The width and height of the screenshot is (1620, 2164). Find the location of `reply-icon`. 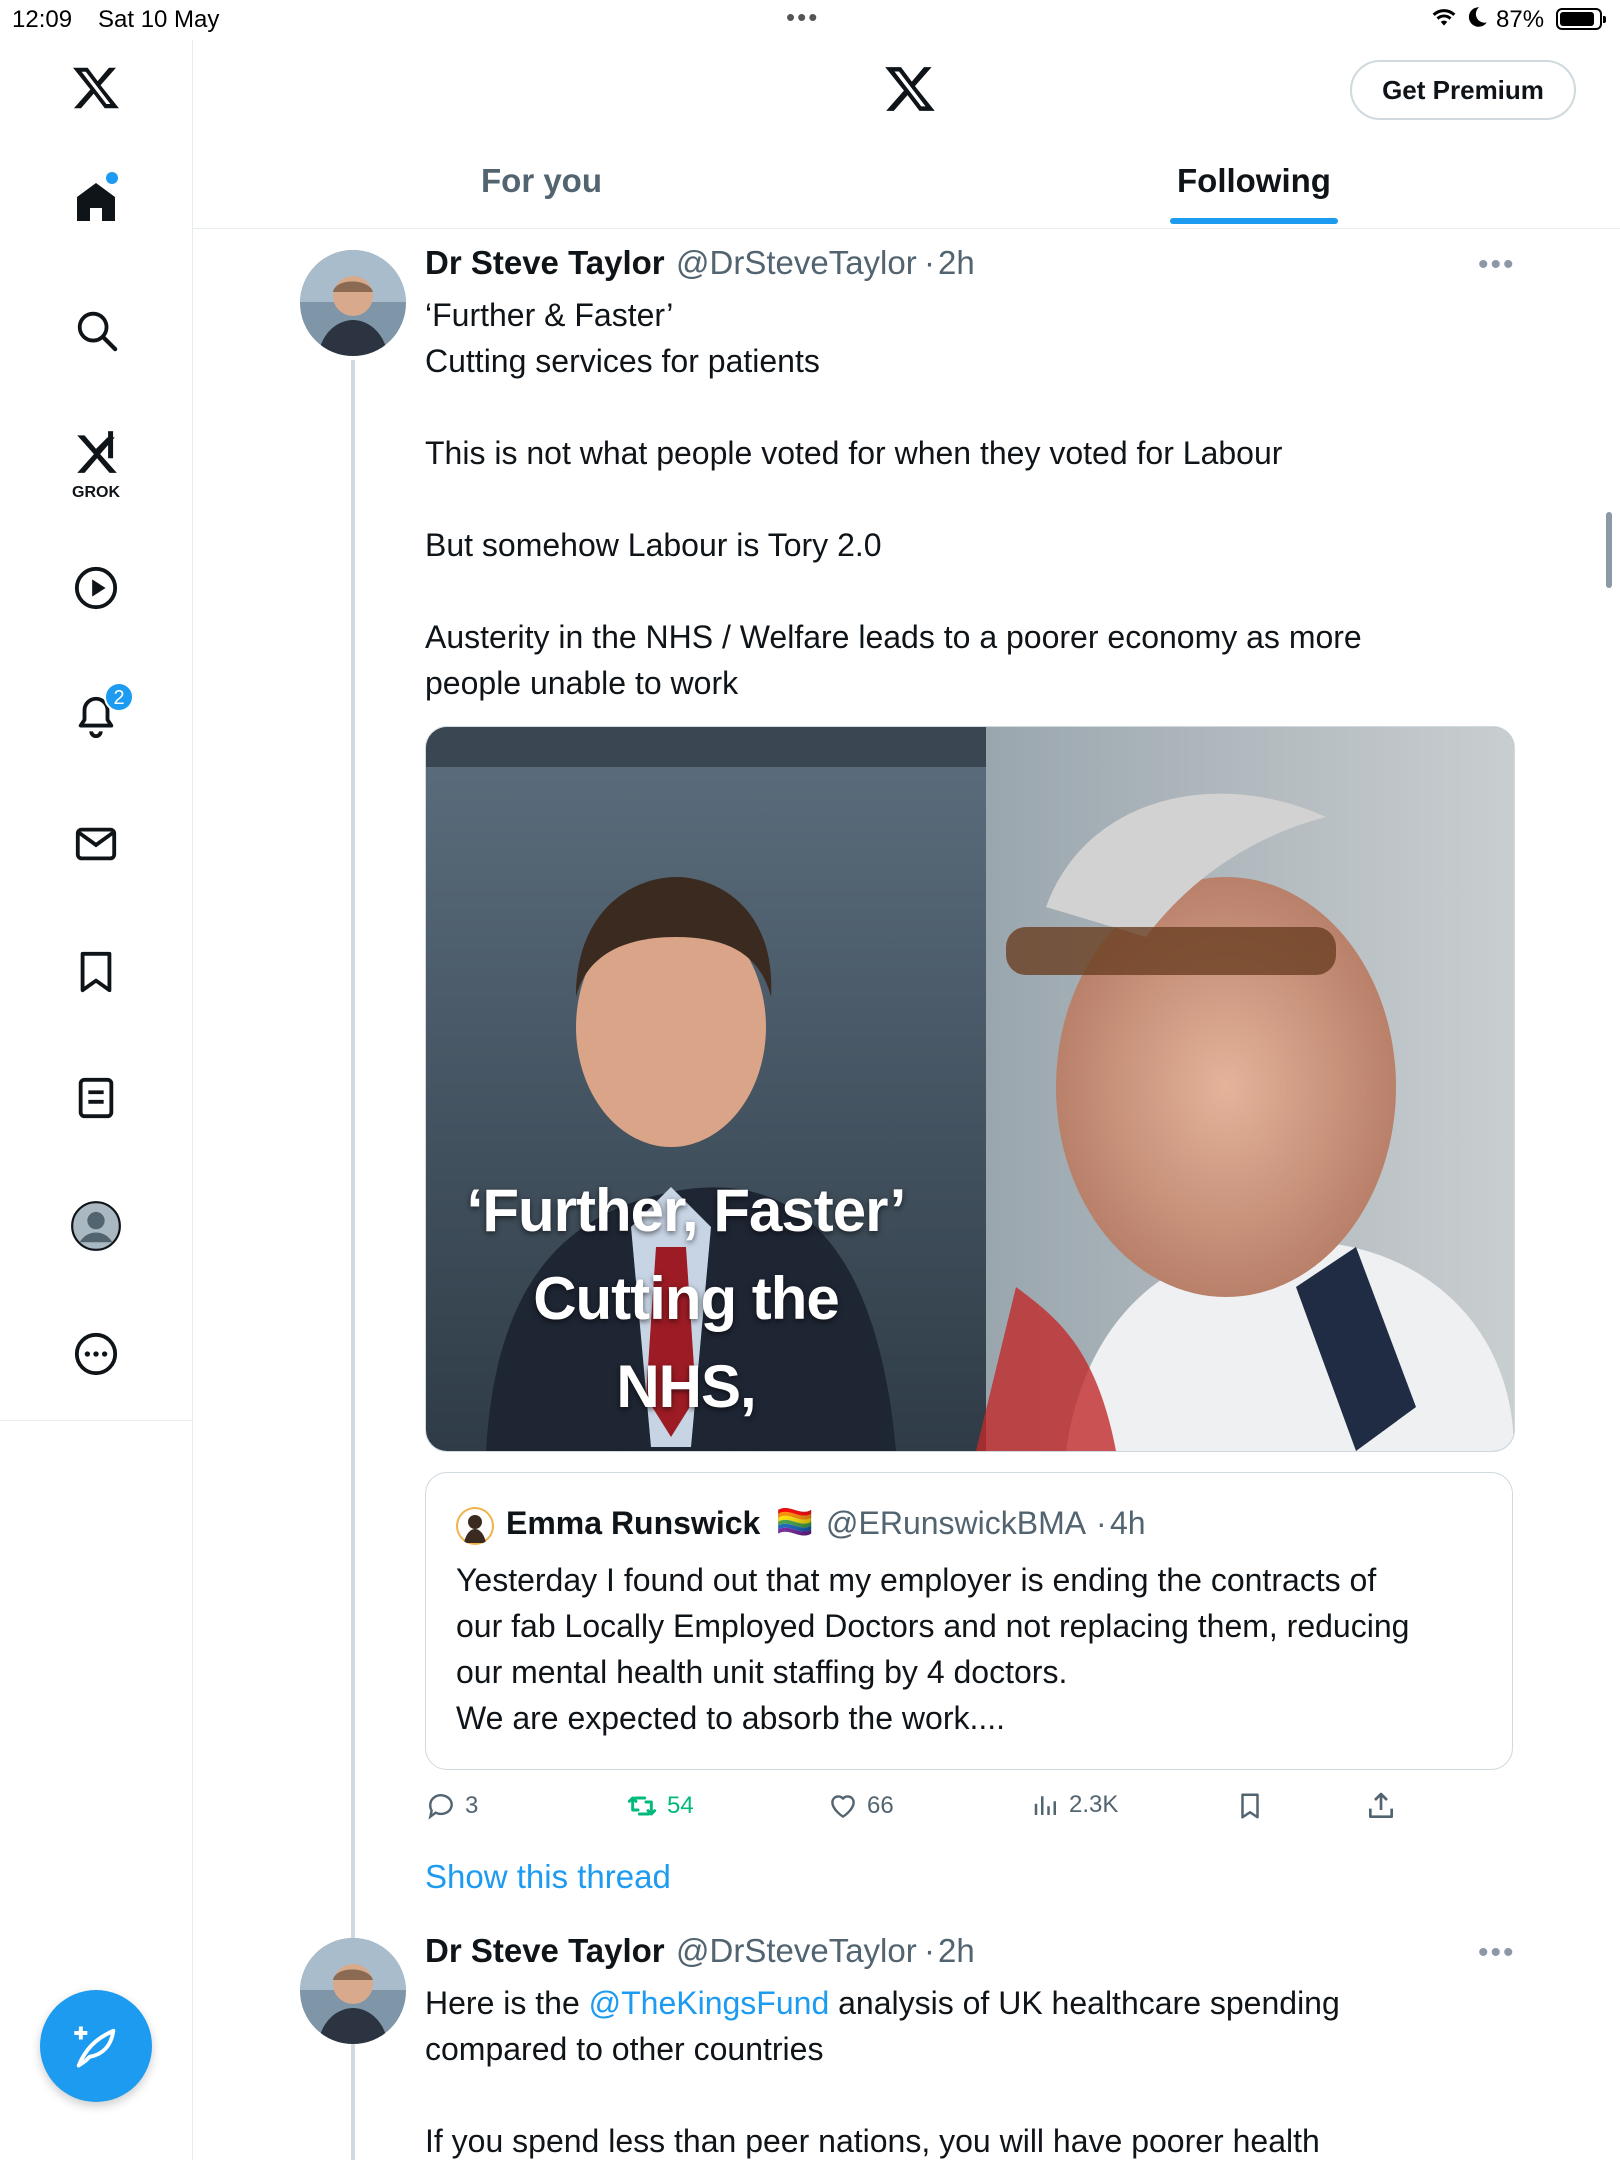

reply-icon is located at coordinates (440, 1807).